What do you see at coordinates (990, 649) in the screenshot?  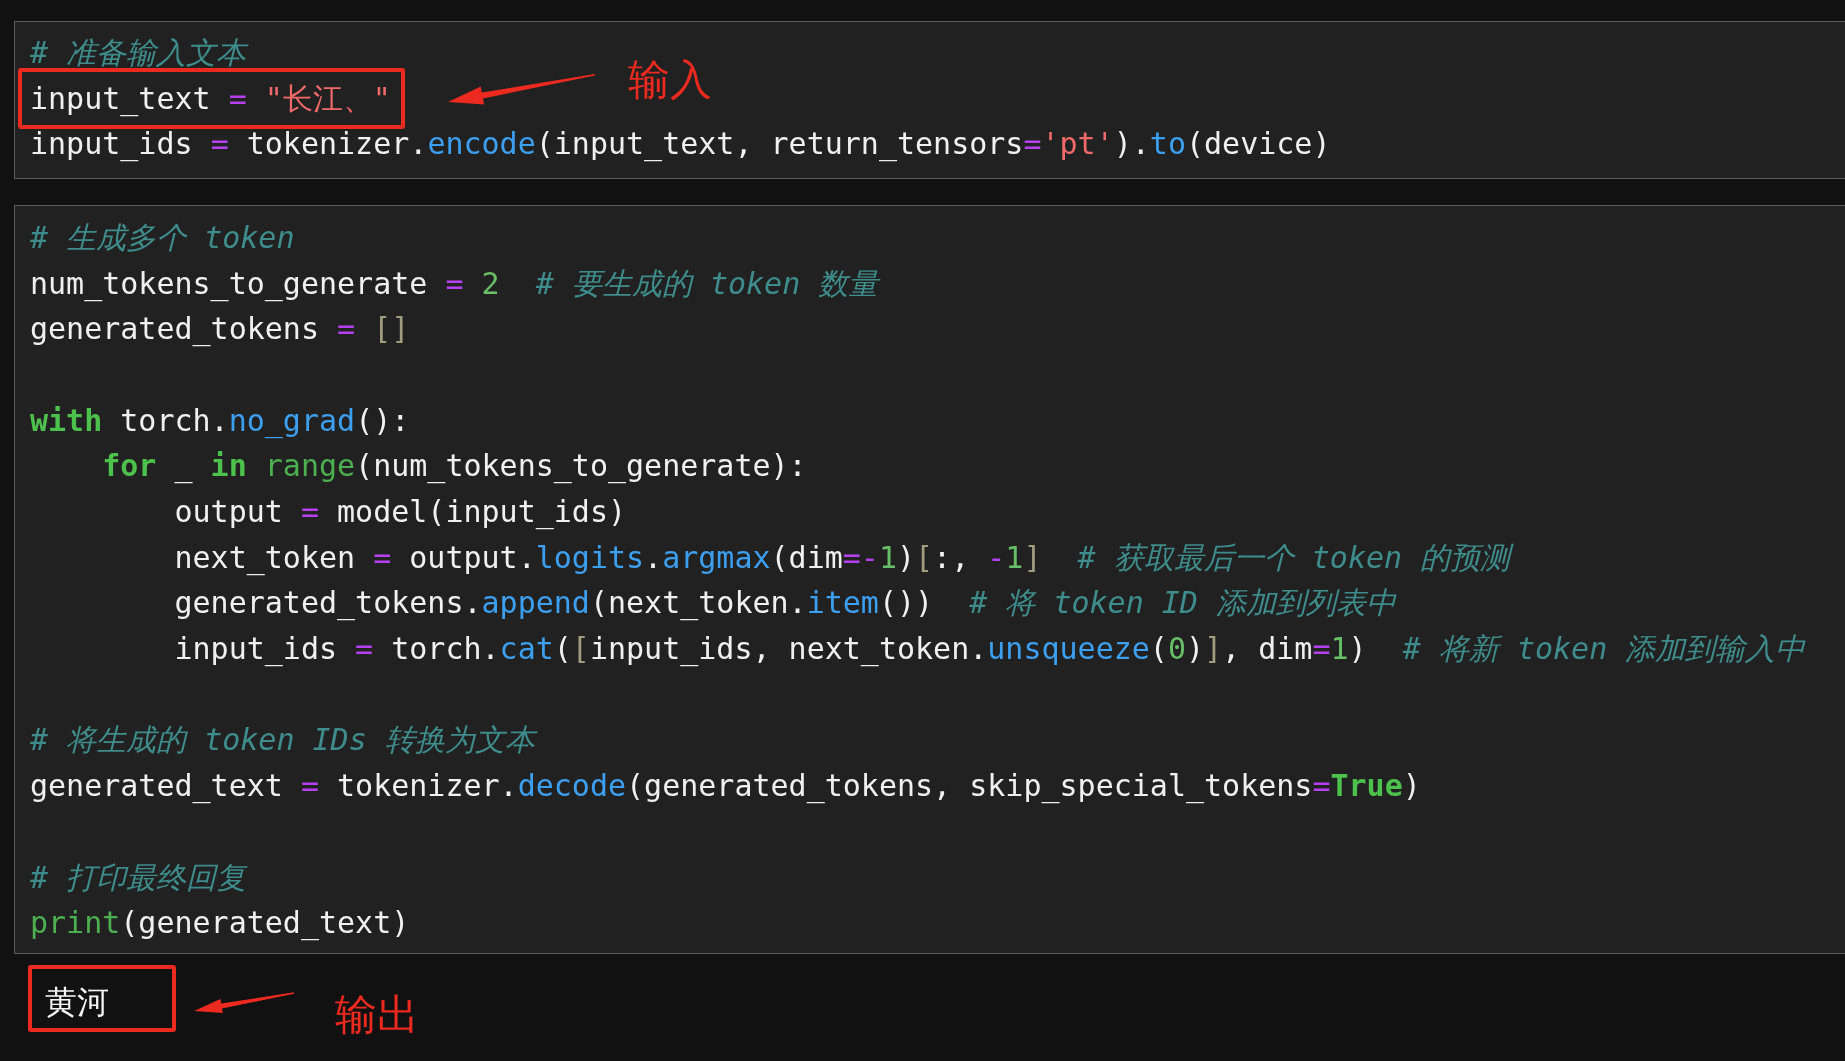 I see `code-line: input_ids = torch.cat([input_ids, next_token.unsqueeze(0)], dim=1) # 将新 token 添加到输入中` at bounding box center [990, 649].